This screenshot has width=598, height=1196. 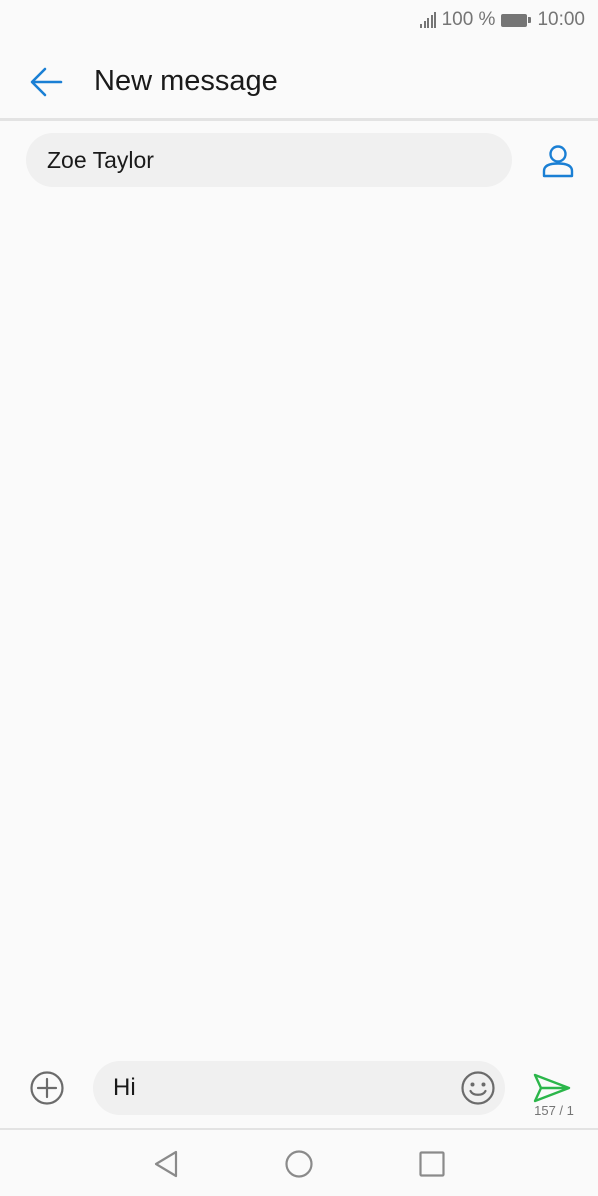 I want to click on status-bar: 100 % 10:00, so click(x=299, y=20).